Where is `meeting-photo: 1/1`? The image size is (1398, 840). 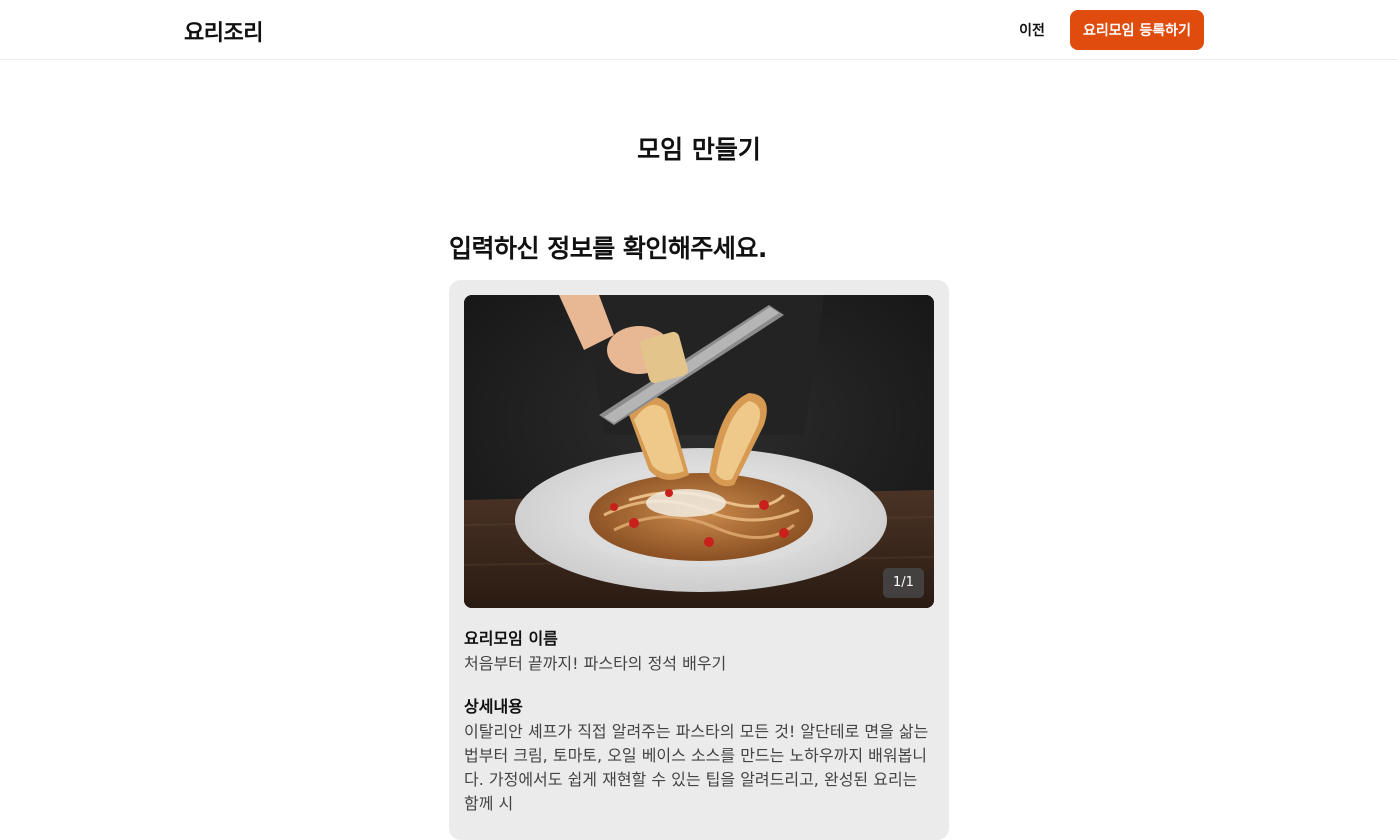 meeting-photo: 1/1 is located at coordinates (699, 451).